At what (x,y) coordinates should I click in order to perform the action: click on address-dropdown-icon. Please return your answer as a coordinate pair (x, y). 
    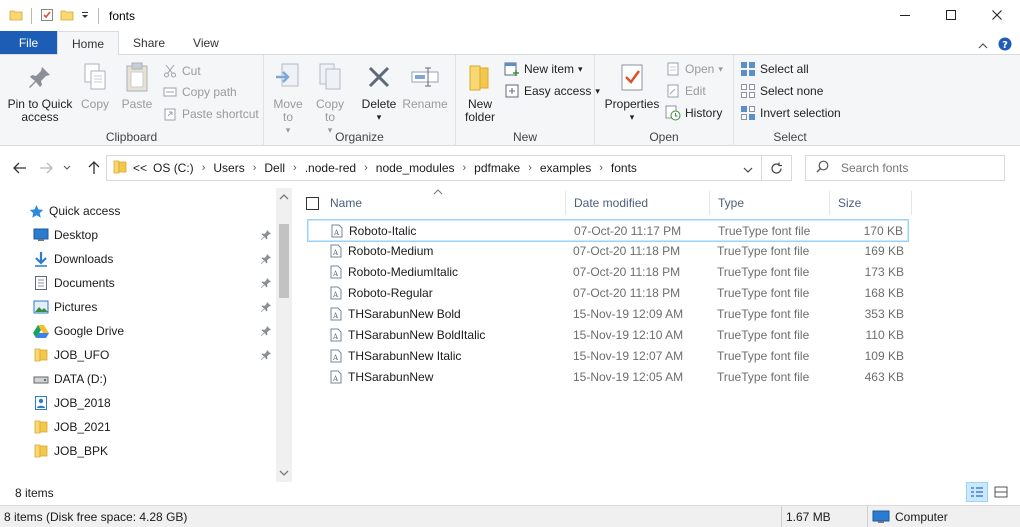
    Looking at the image, I should click on (748, 170).